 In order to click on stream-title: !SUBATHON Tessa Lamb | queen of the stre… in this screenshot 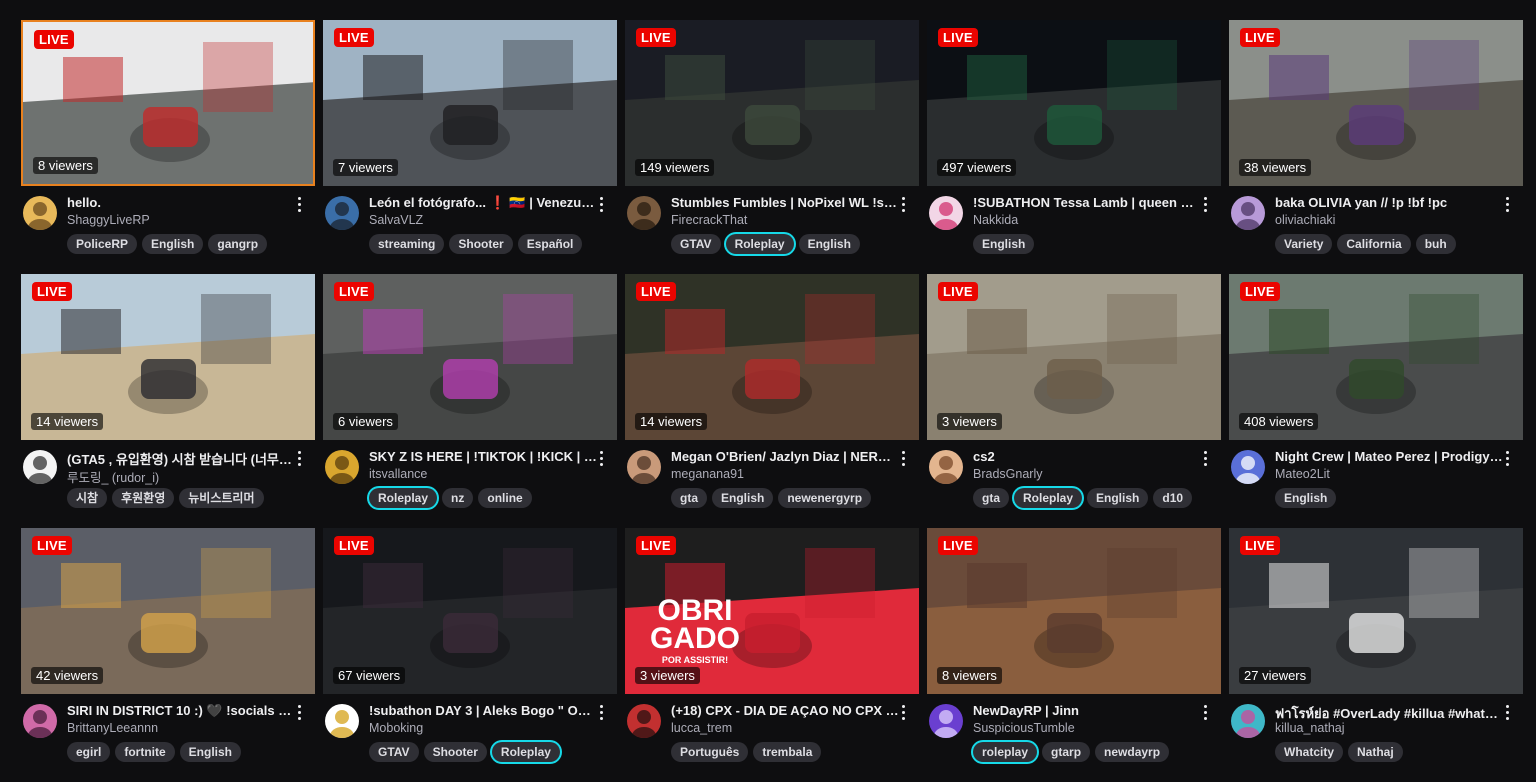, I will do `click(1087, 202)`.